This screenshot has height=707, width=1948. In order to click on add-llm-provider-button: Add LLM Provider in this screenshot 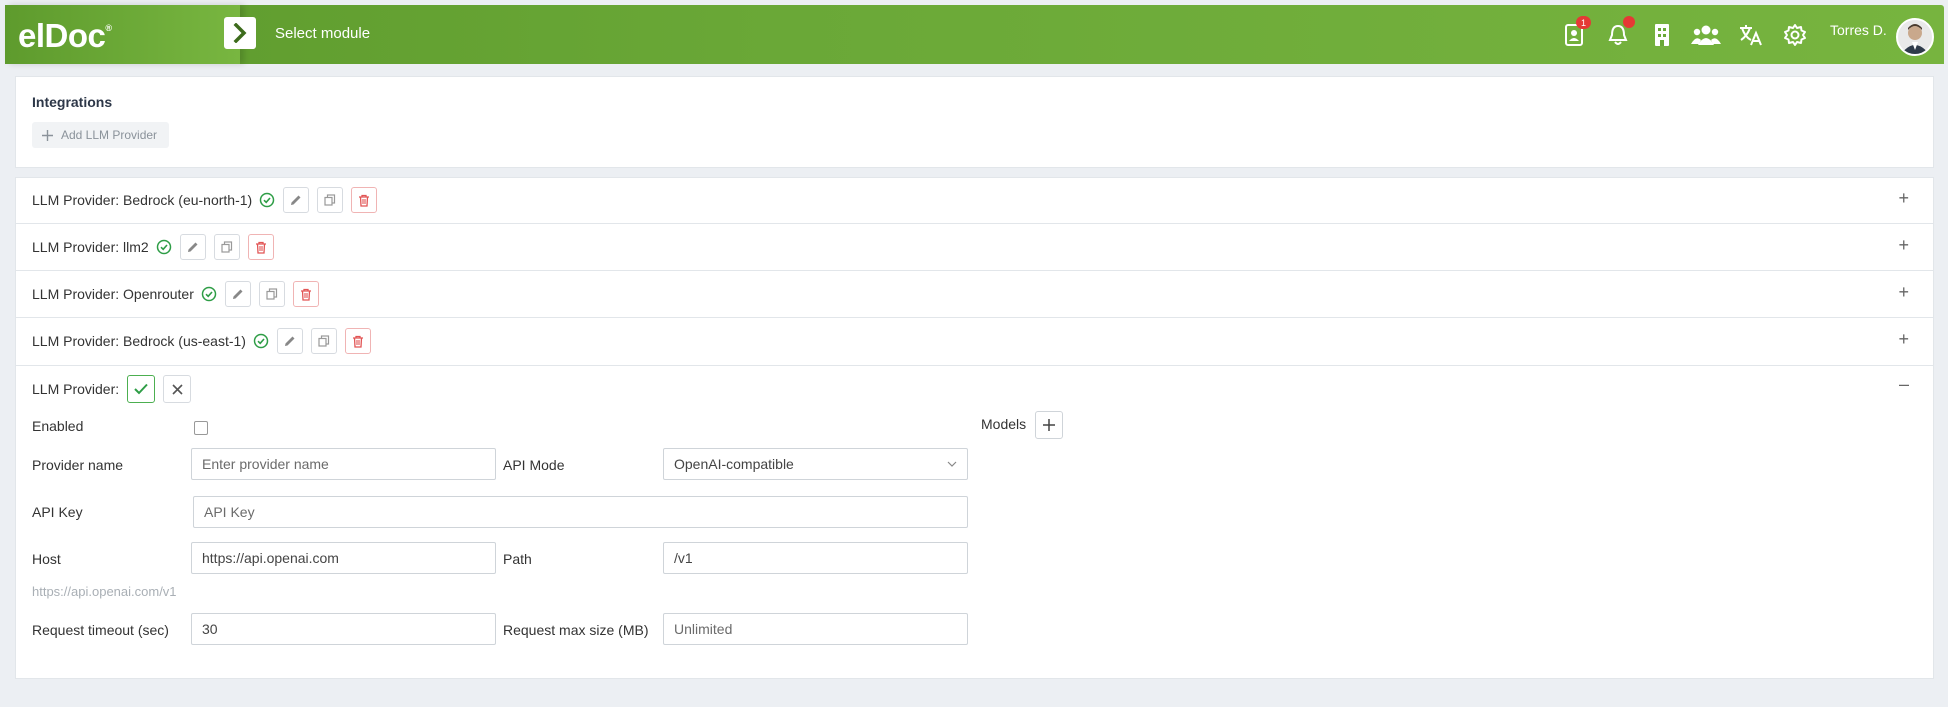, I will do `click(101, 135)`.